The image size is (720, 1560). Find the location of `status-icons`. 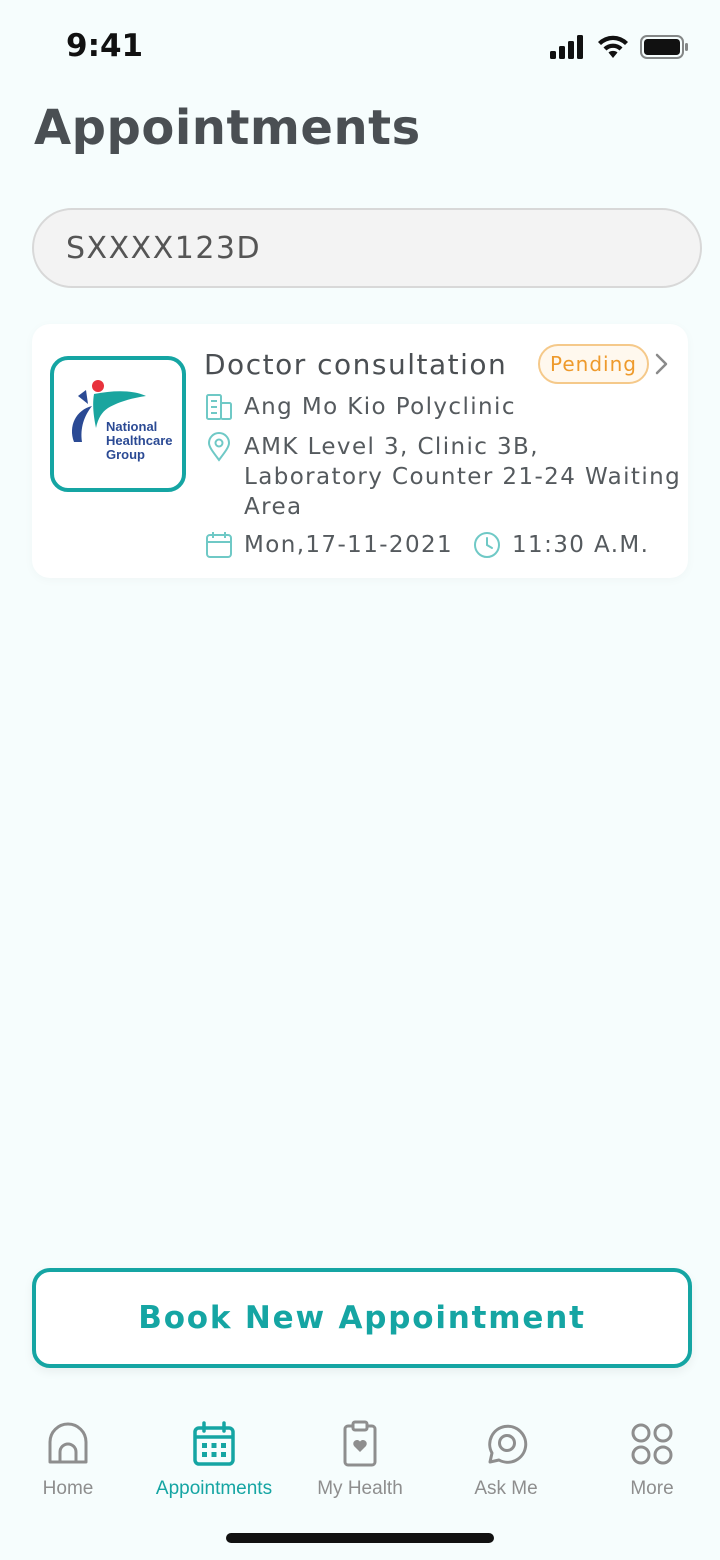

status-icons is located at coordinates (620, 47).